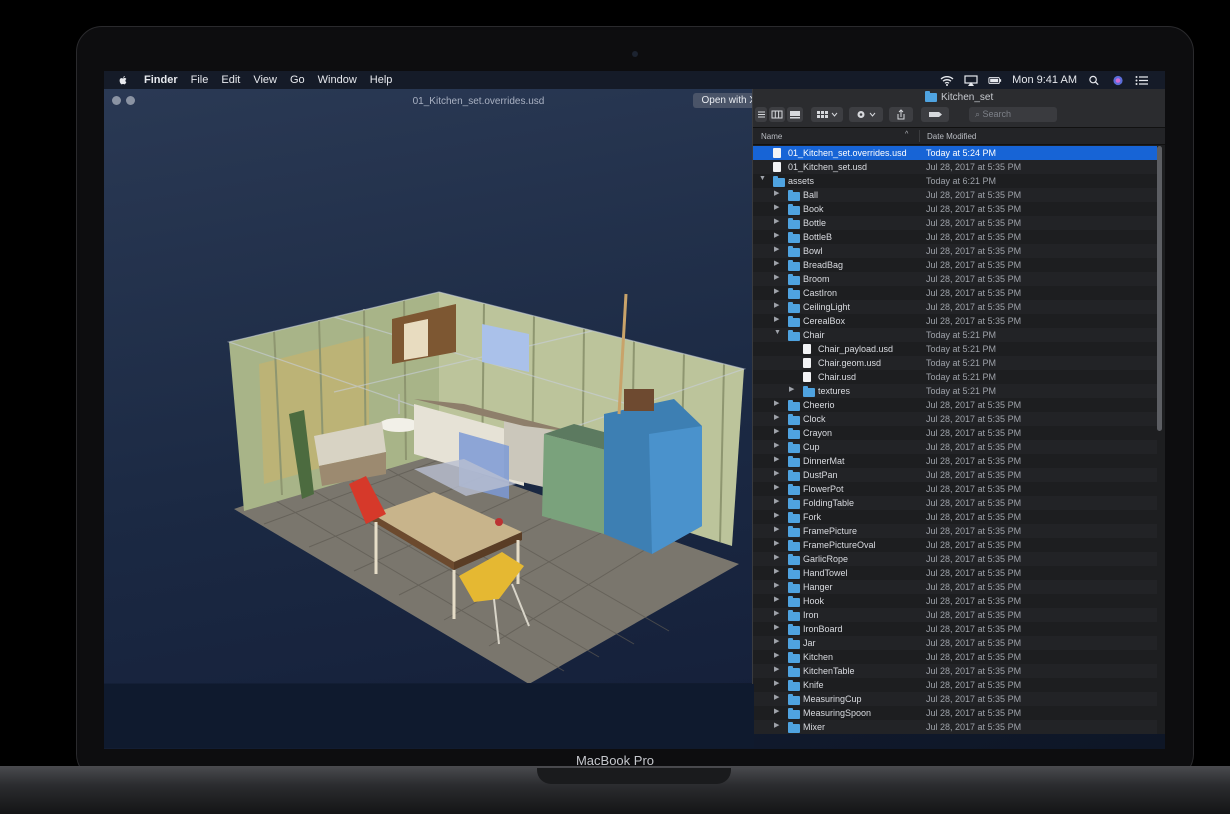  Describe the element at coordinates (1044, 80) in the screenshot. I see `clock-text: Mon 9:41 AM` at that location.